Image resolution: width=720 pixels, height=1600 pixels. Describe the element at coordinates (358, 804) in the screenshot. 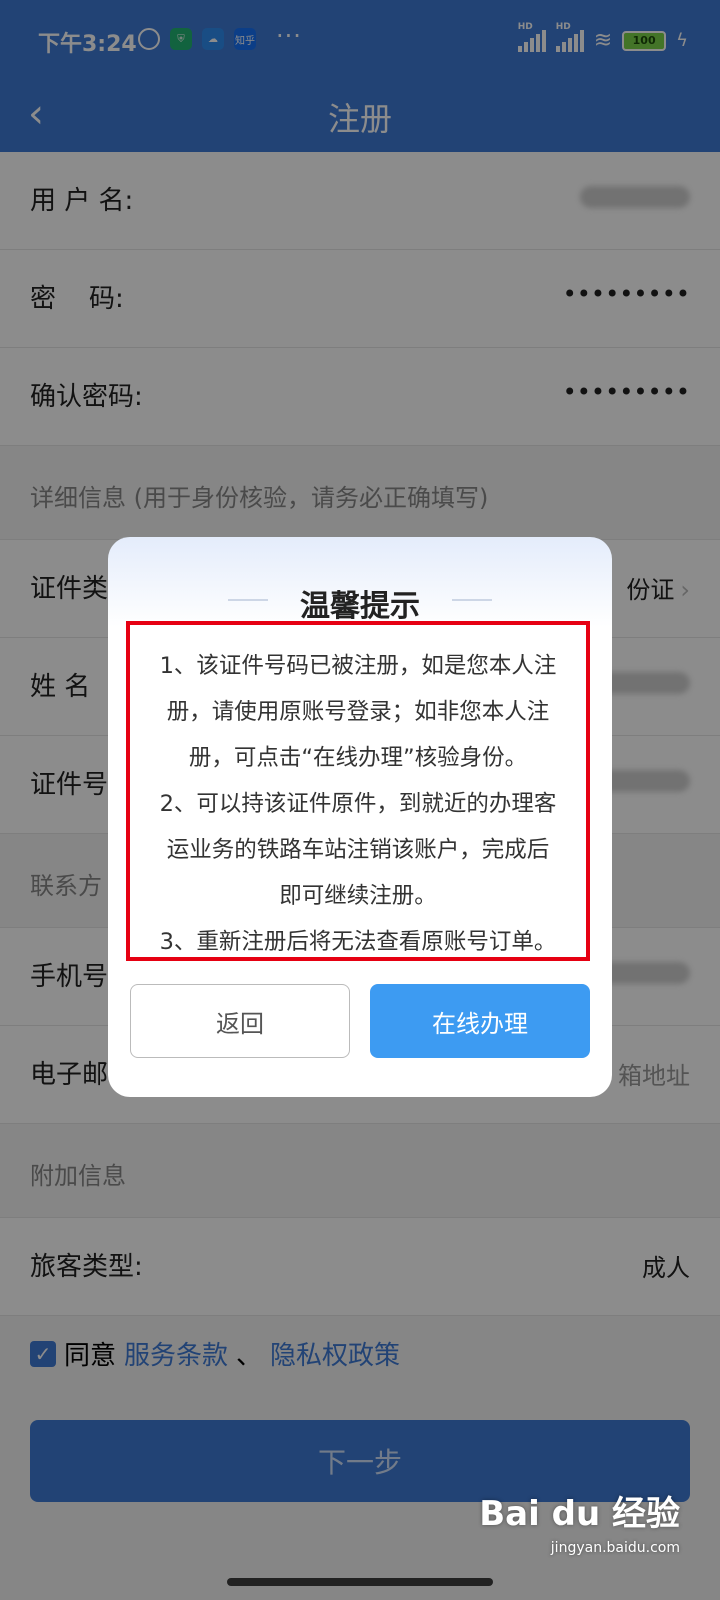

I see `dialog-message-line: 2、可以持该证件原件，到就近的办理客` at that location.